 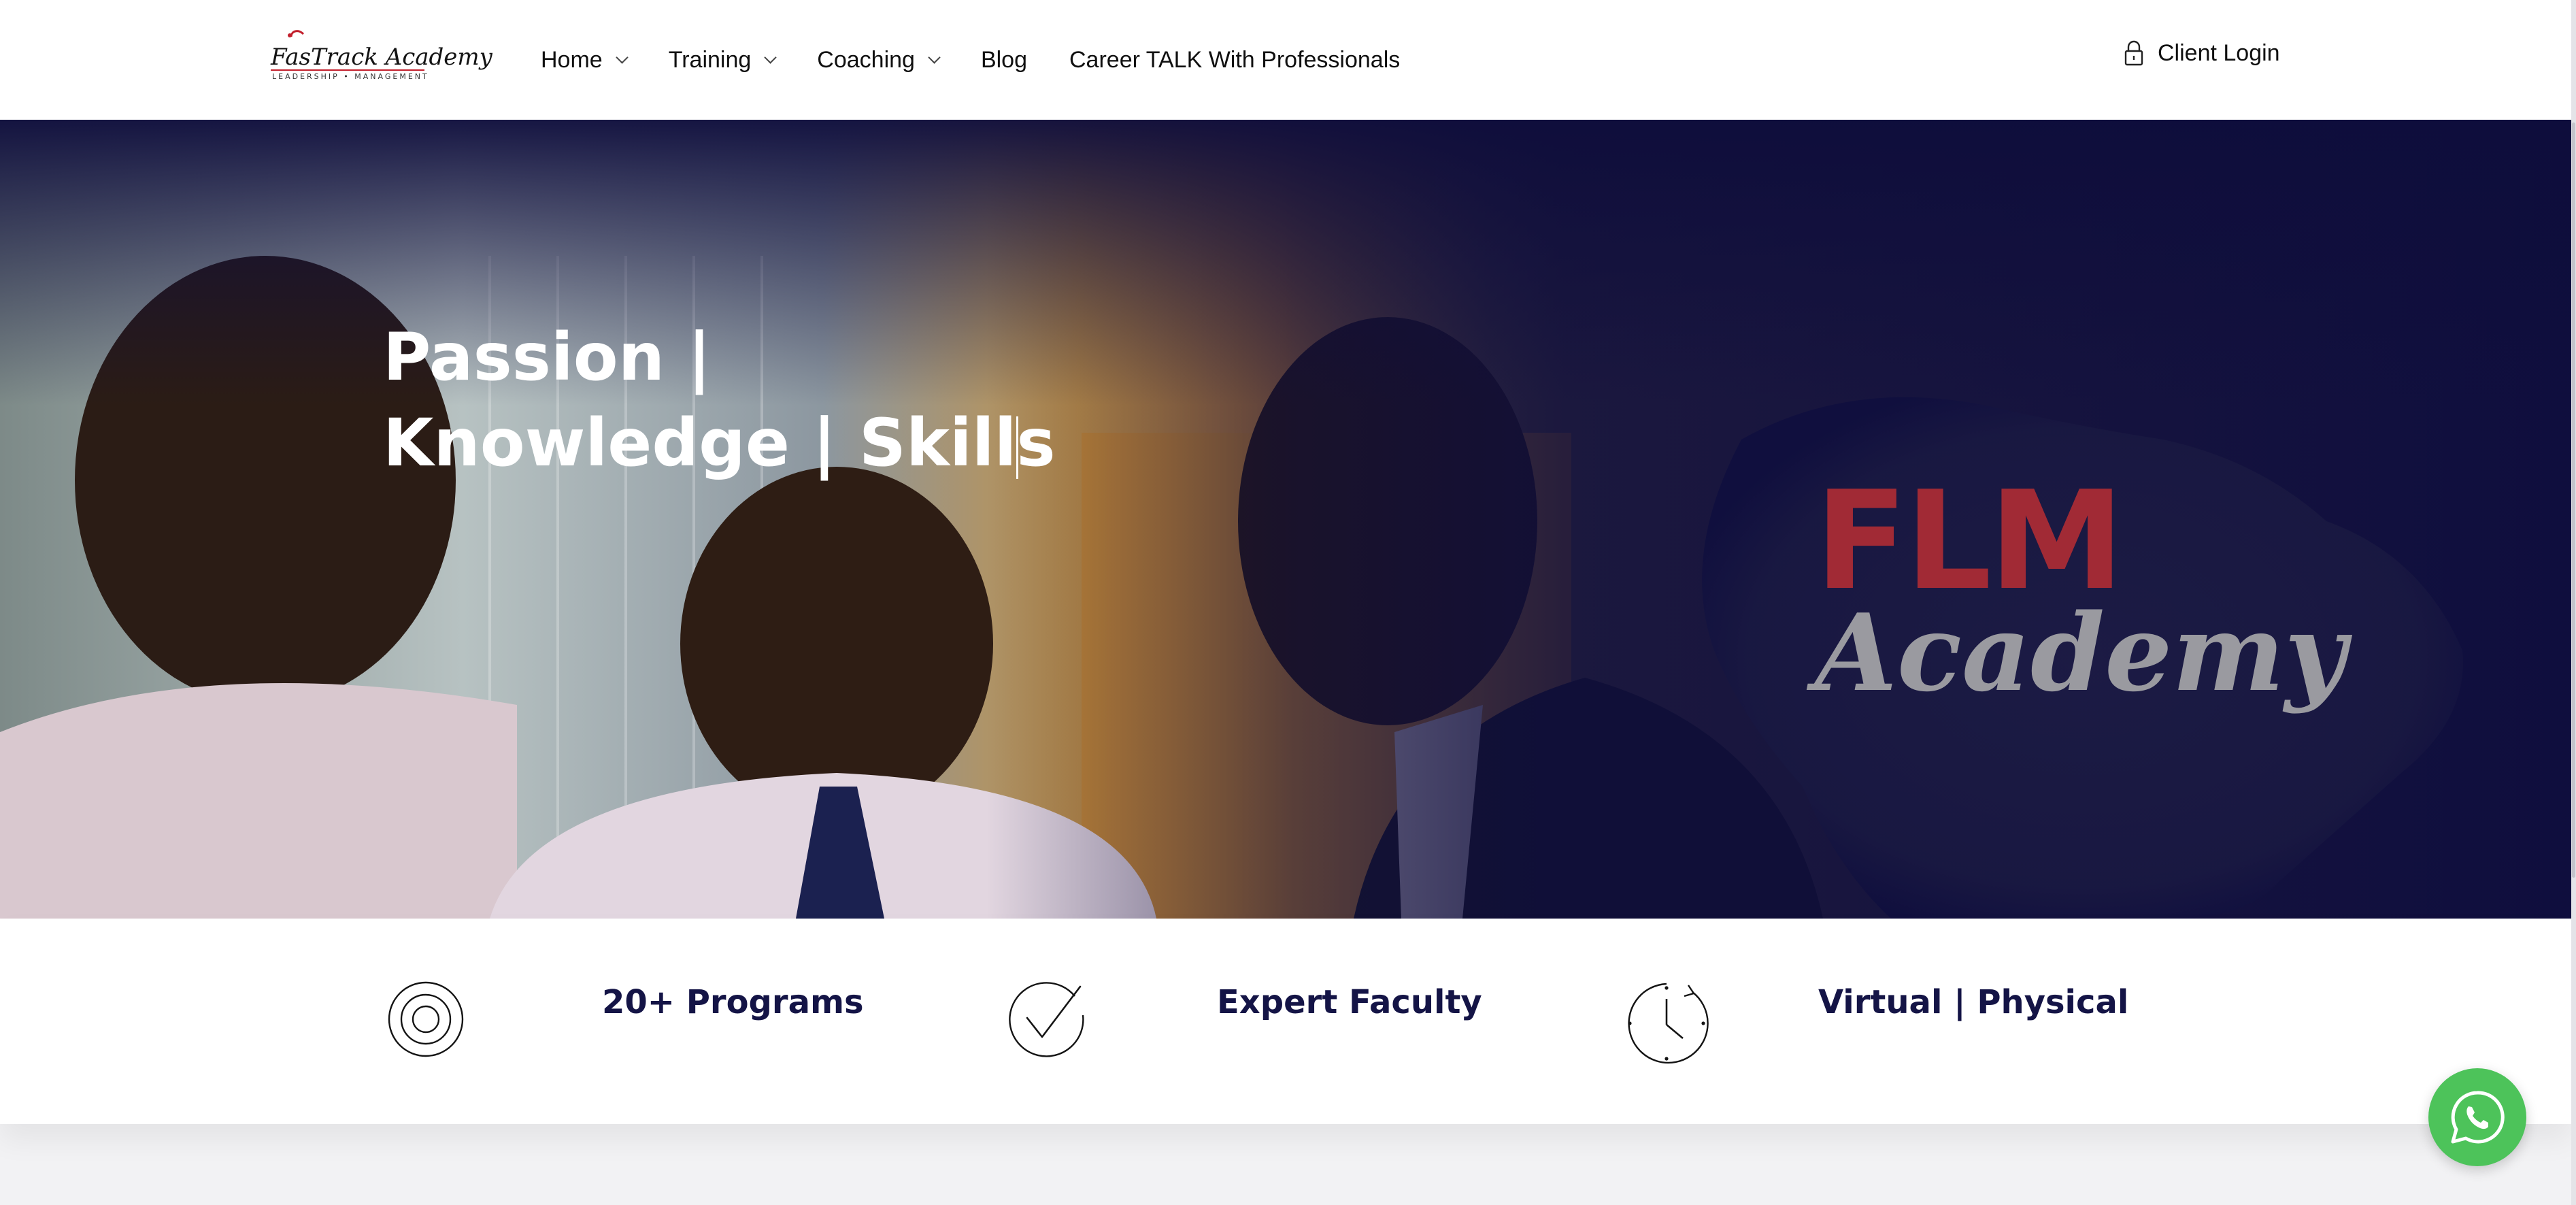 What do you see at coordinates (2081, 653) in the screenshot?
I see `badge-academy-text: Academy` at bounding box center [2081, 653].